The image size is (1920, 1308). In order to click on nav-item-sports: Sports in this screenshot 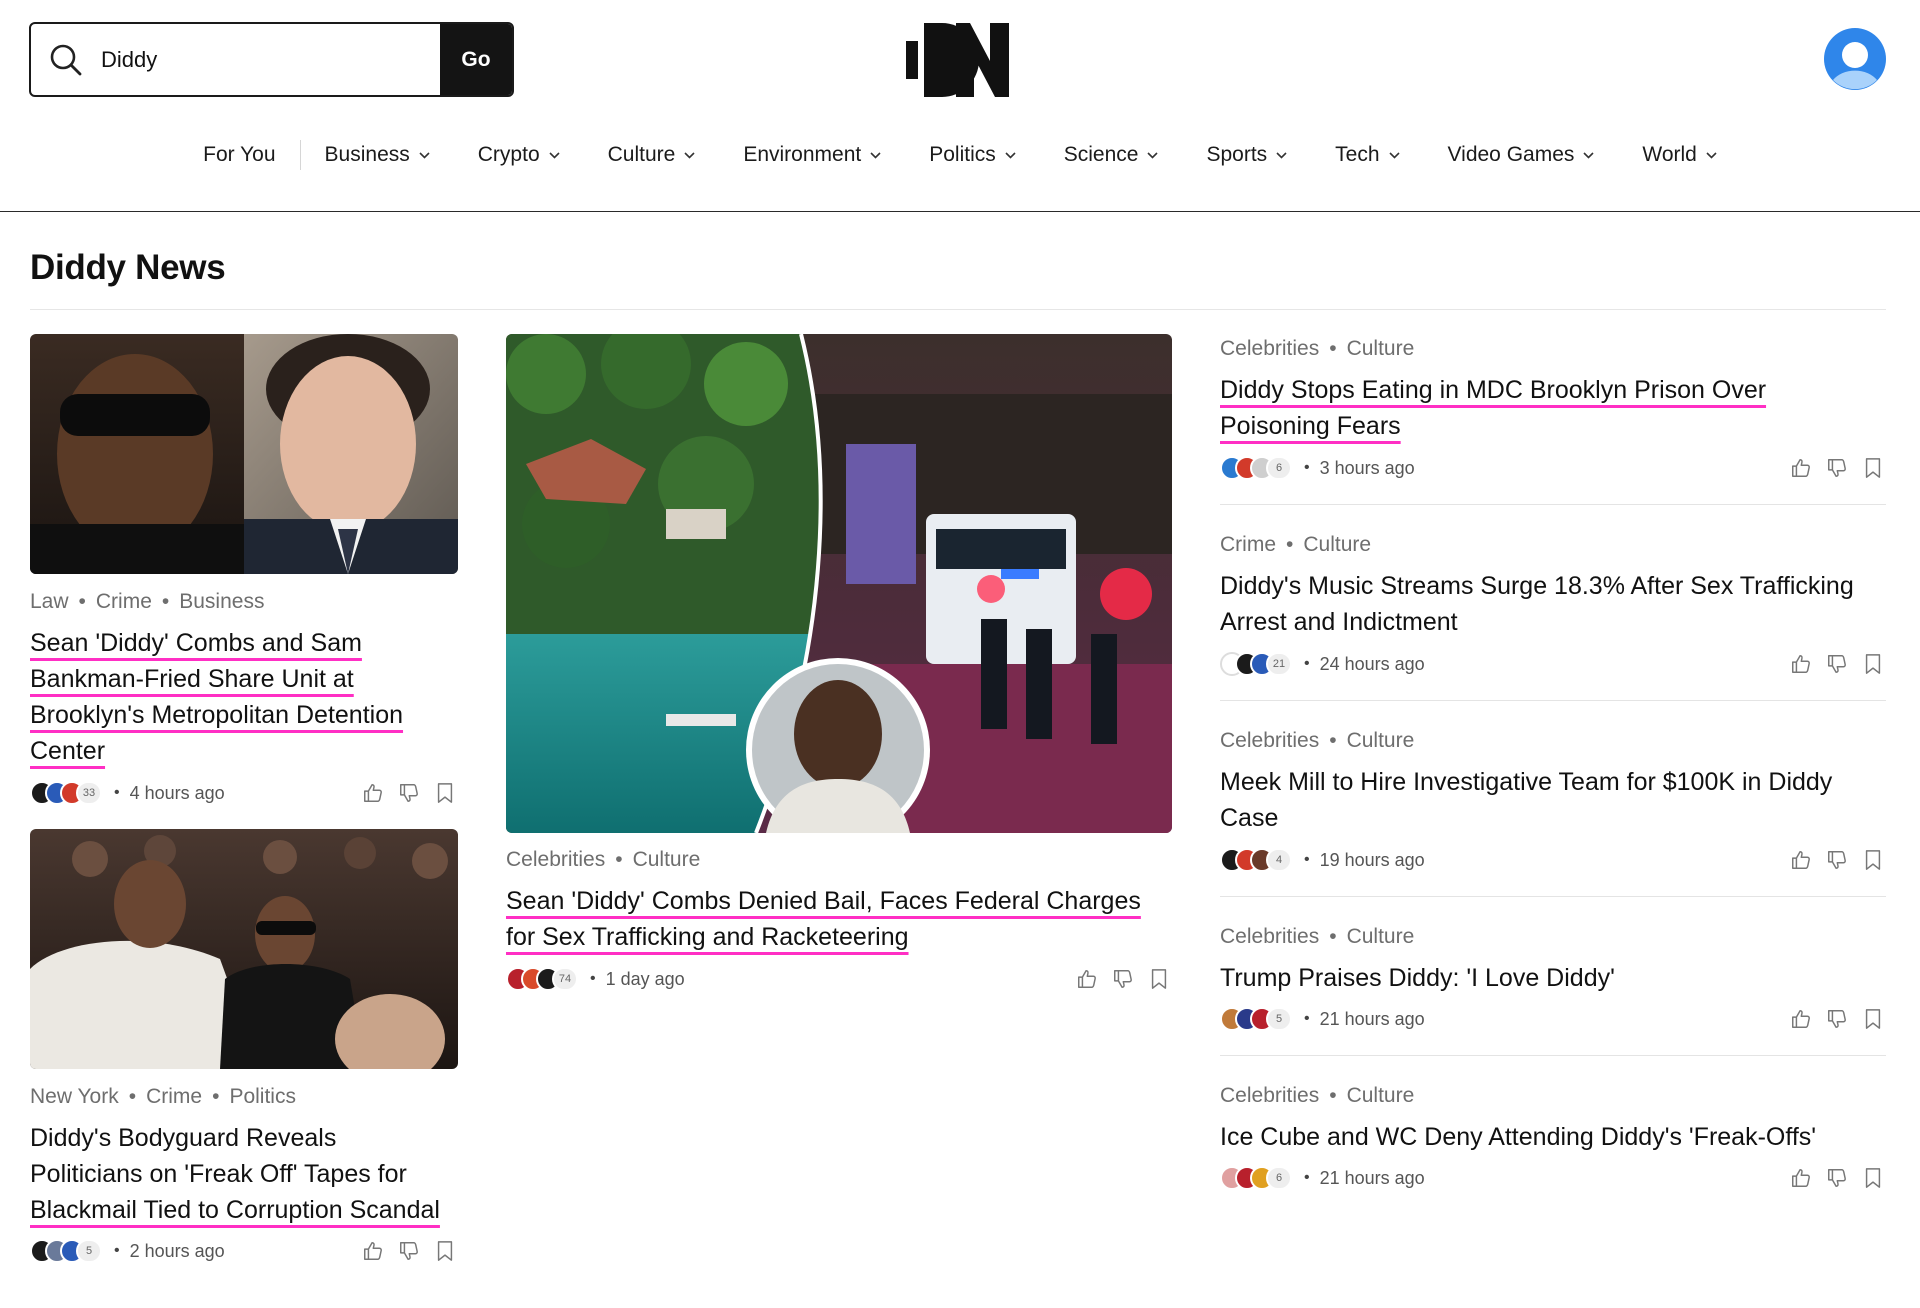, I will do `click(1246, 155)`.